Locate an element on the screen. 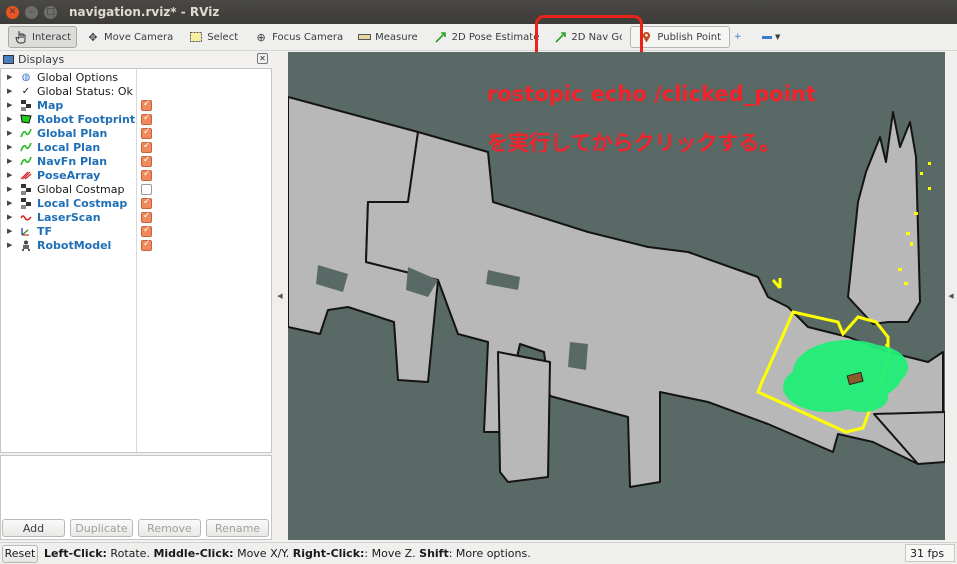 The width and height of the screenshot is (957, 564). duplicate-button: Duplicate is located at coordinates (101, 528).